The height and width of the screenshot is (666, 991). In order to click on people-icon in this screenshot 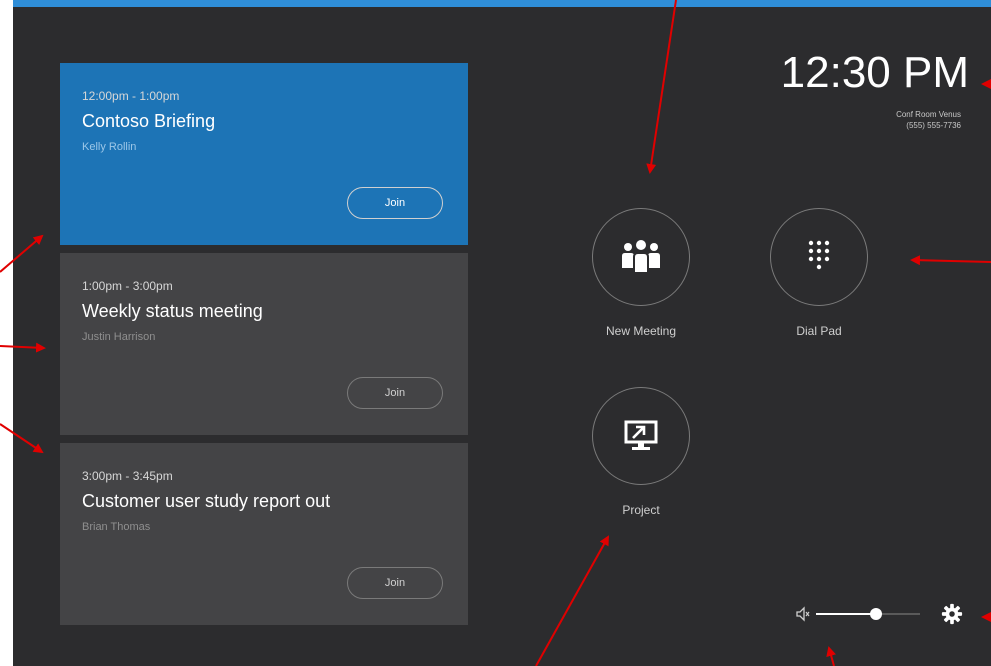, I will do `click(641, 257)`.